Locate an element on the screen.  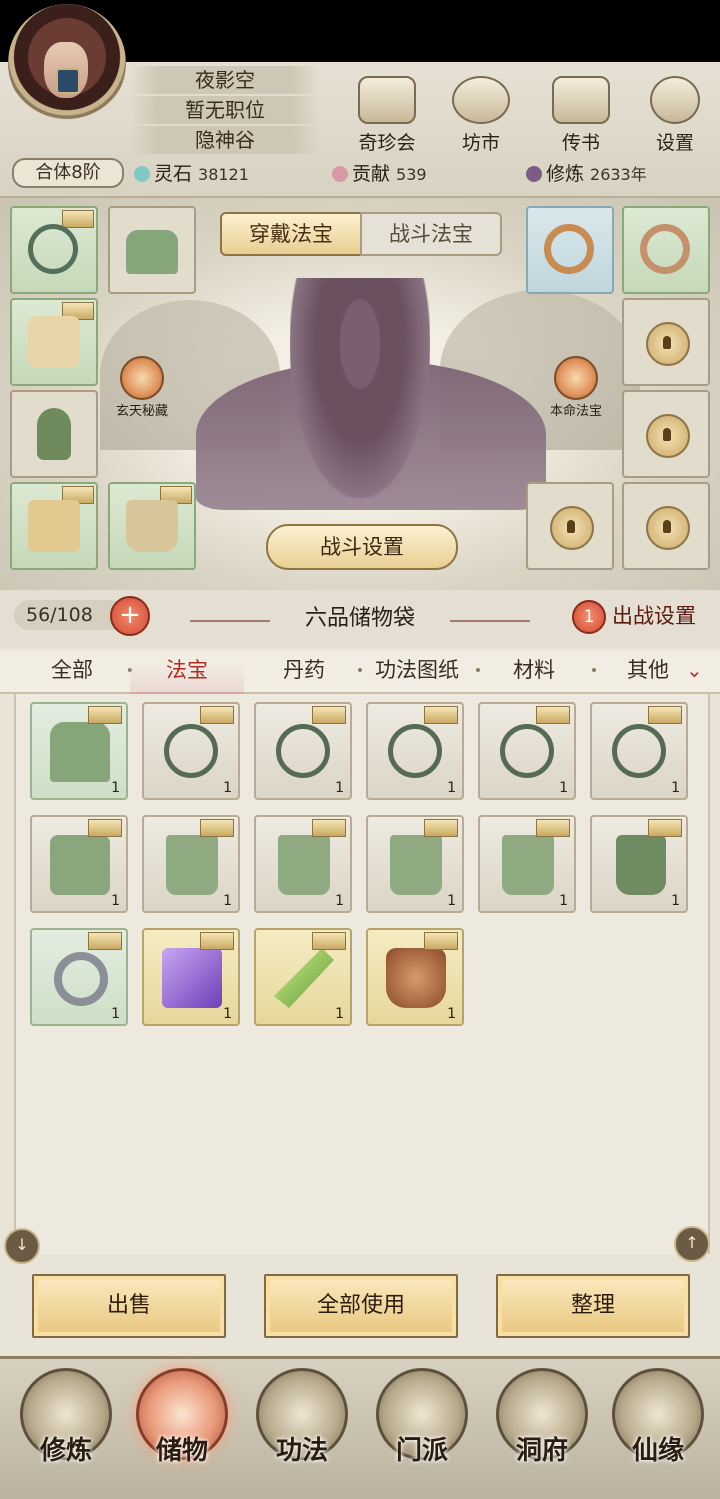
realm-badge: 合体8阶 is located at coordinates (68, 173).